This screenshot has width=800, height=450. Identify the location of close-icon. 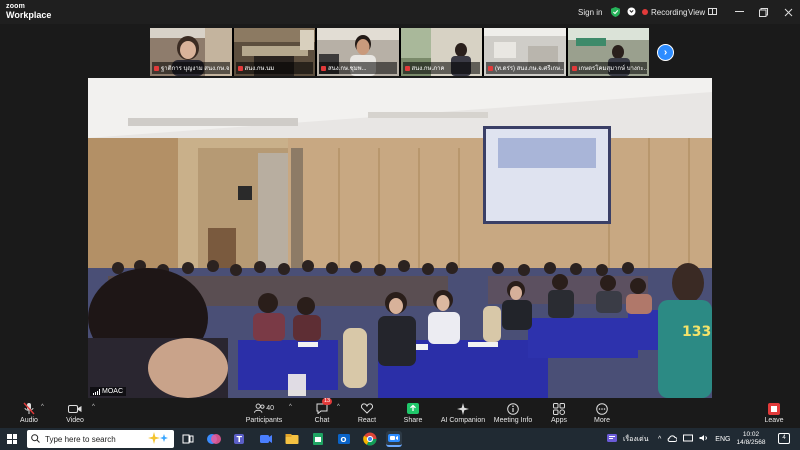
(788, 12).